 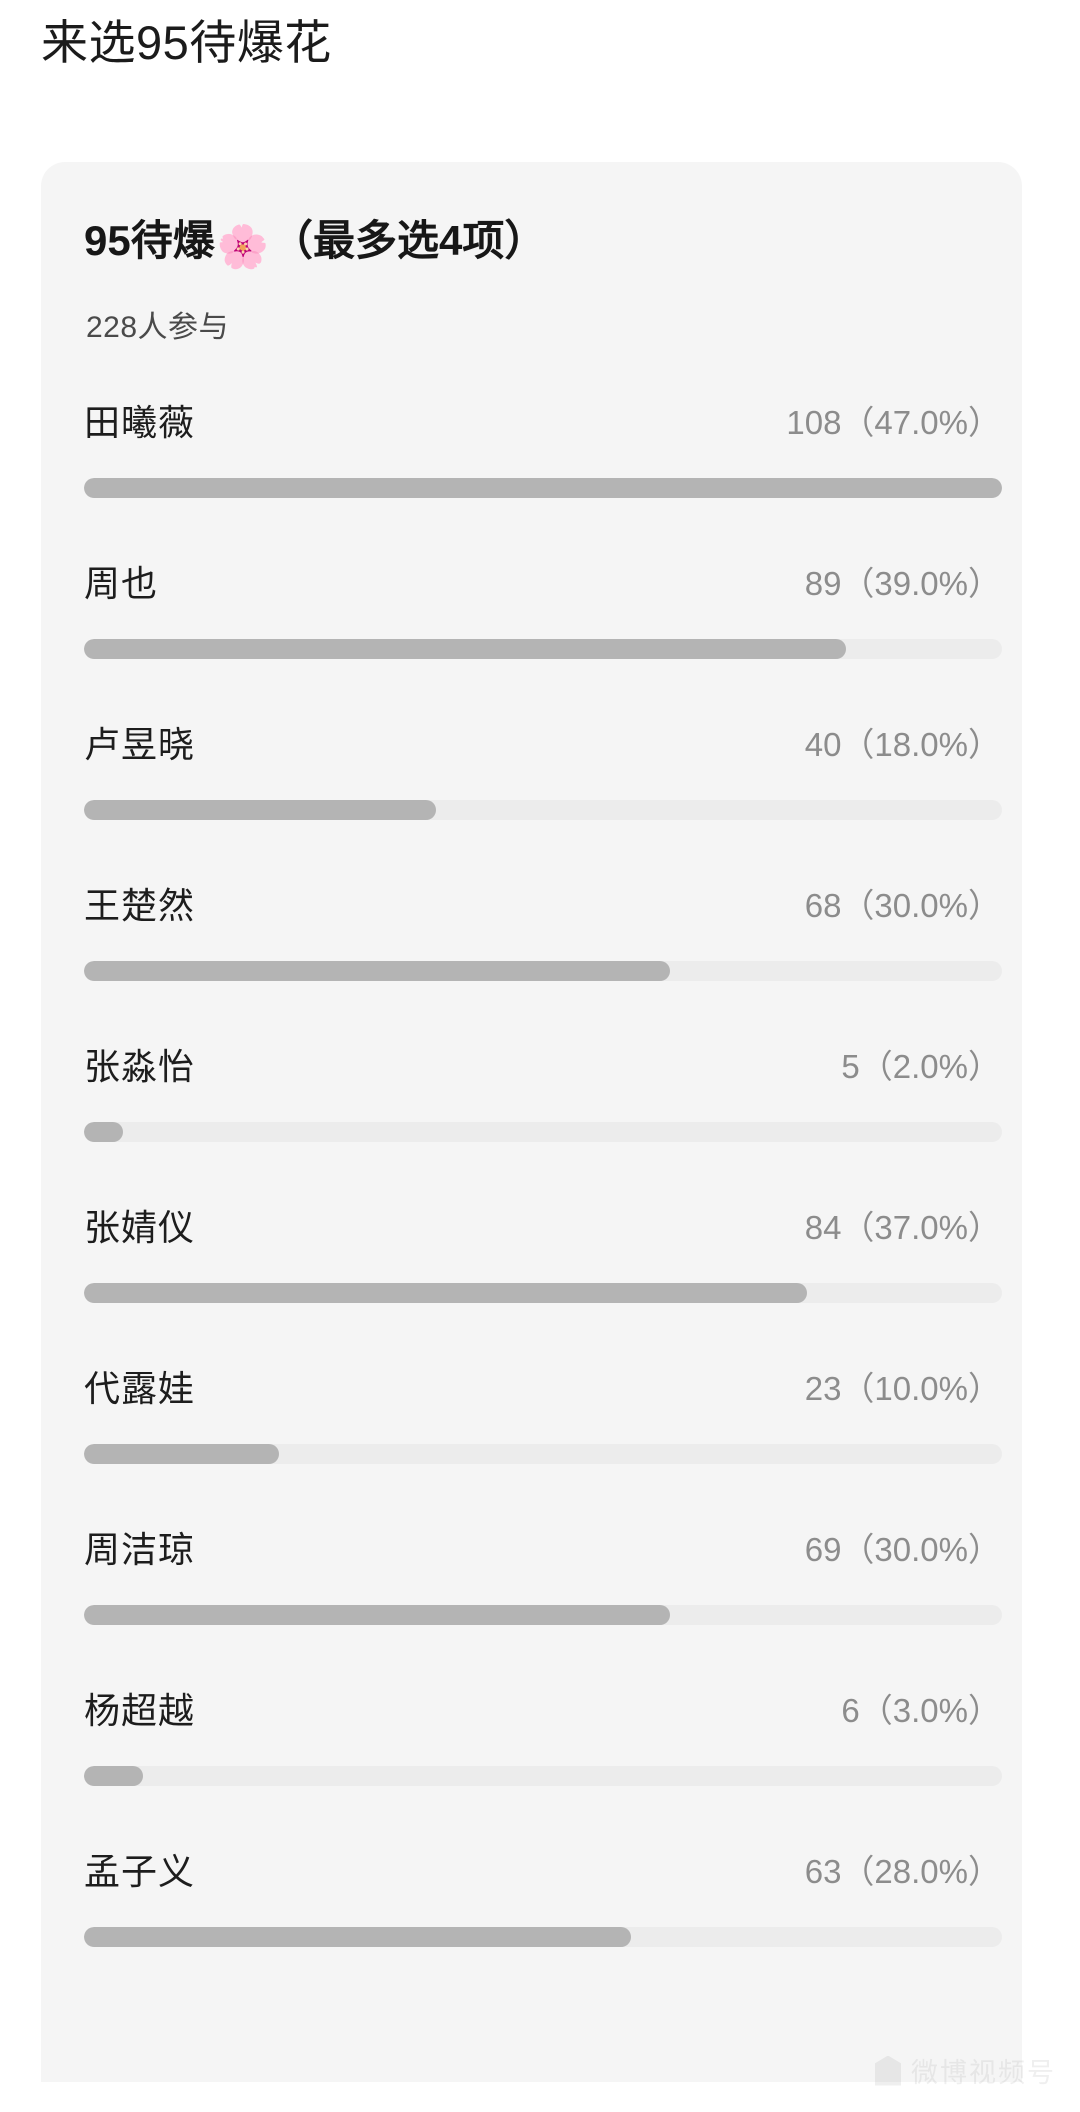 I want to click on poll-option-value: 63（28.0%）, so click(x=902, y=1871).